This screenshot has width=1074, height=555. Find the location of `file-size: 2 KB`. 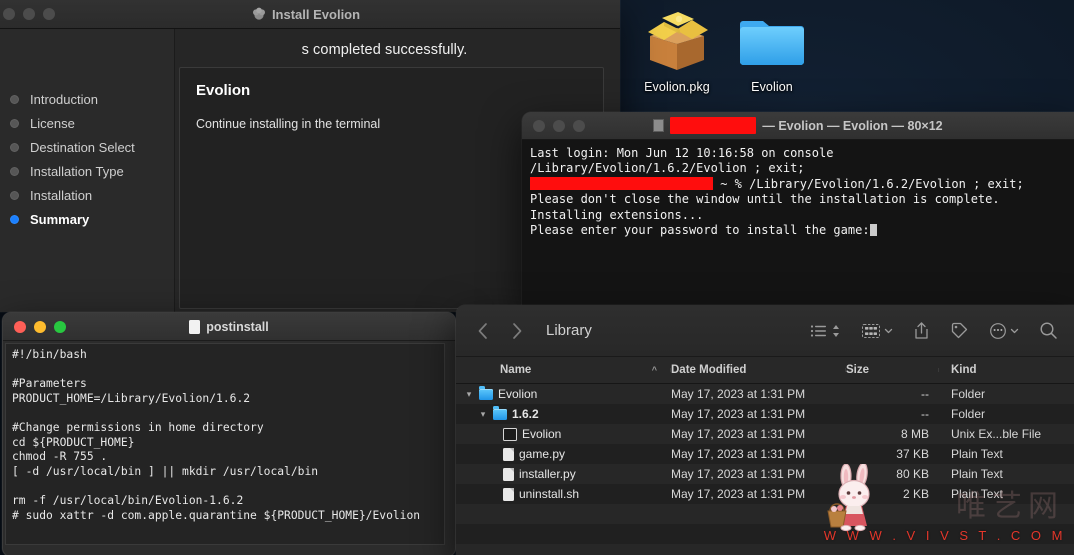

file-size: 2 KB is located at coordinates (915, 494).